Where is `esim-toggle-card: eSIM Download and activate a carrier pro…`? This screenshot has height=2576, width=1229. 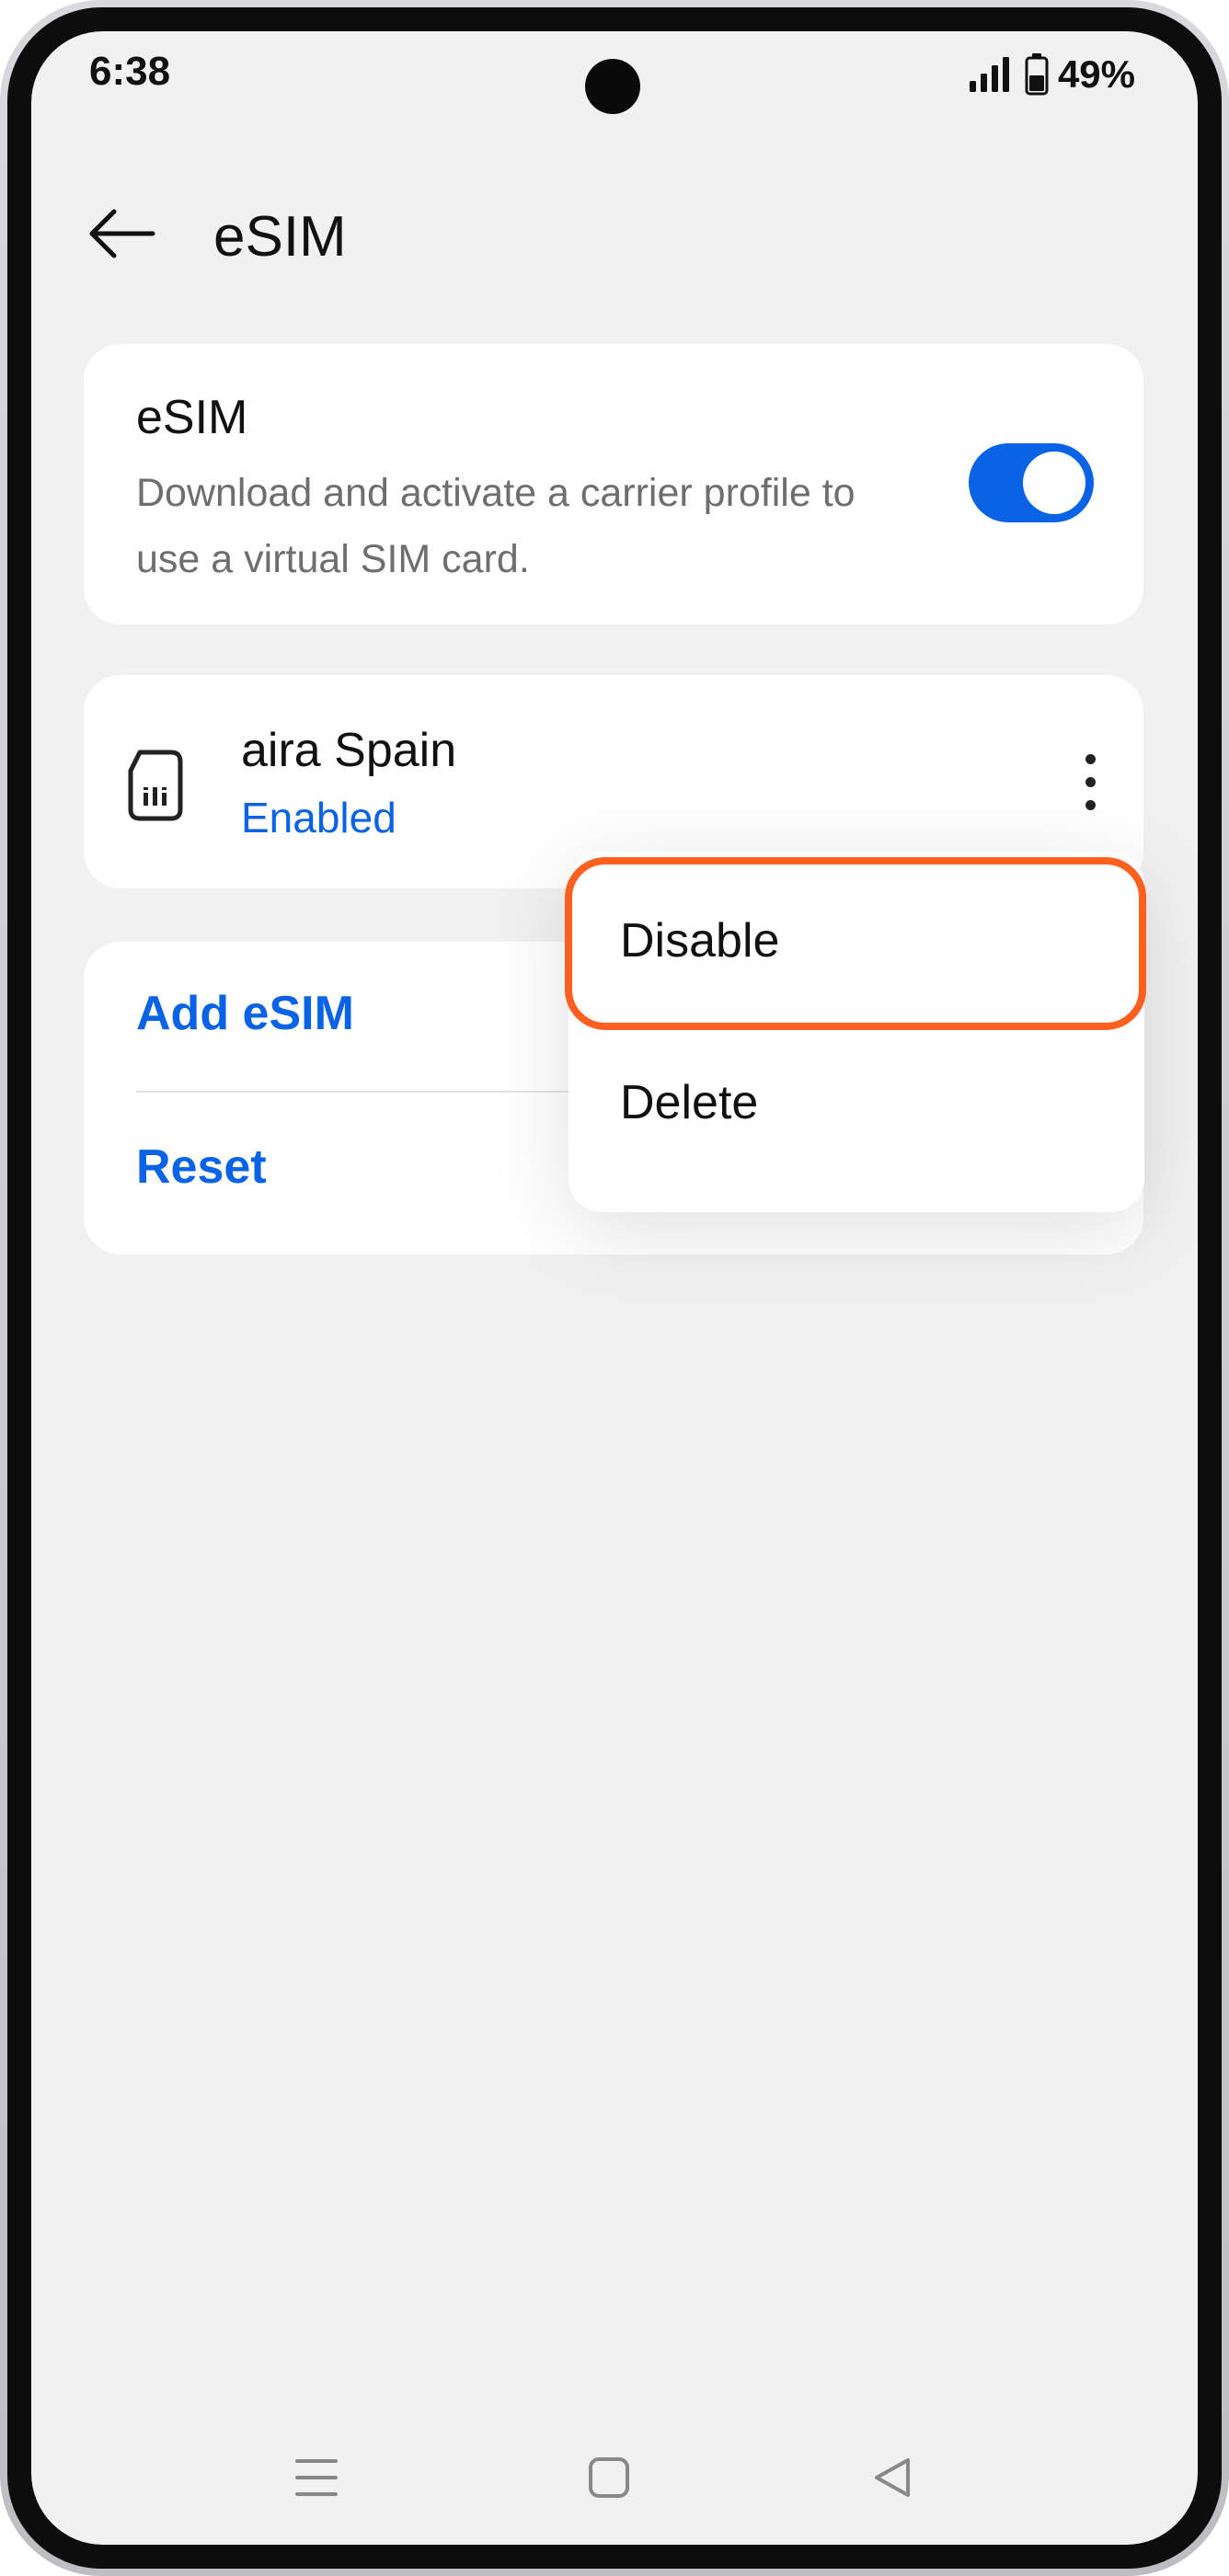
esim-toggle-card: eSIM Download and activate a carrier pro… is located at coordinates (613, 484).